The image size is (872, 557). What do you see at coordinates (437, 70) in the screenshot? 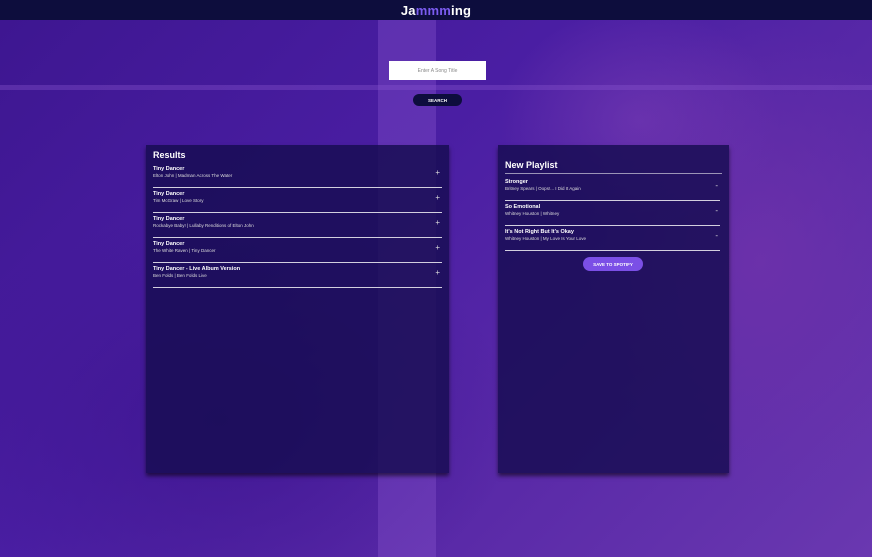
I see `search-input` at bounding box center [437, 70].